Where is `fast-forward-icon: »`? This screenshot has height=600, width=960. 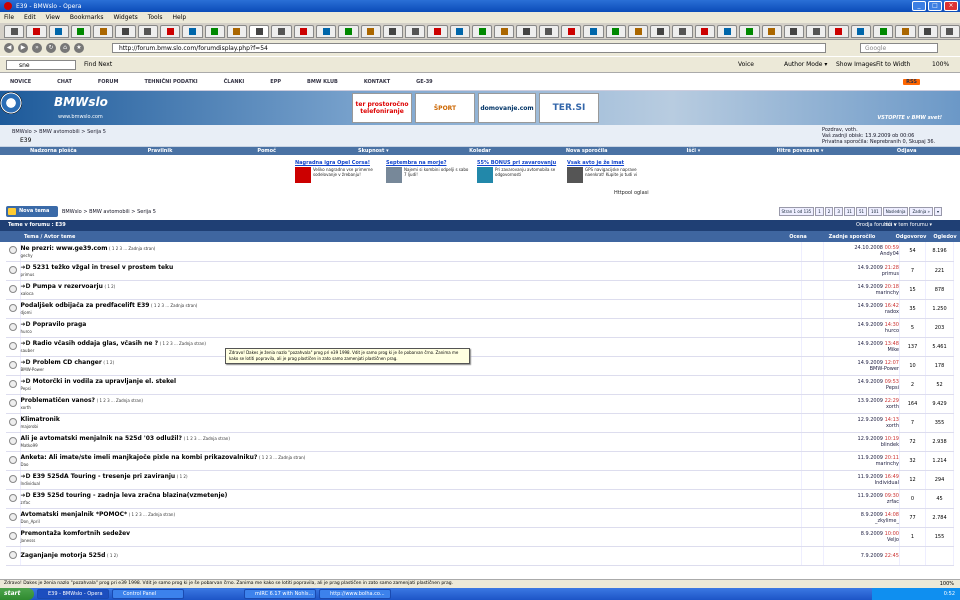 fast-forward-icon: » is located at coordinates (37, 48).